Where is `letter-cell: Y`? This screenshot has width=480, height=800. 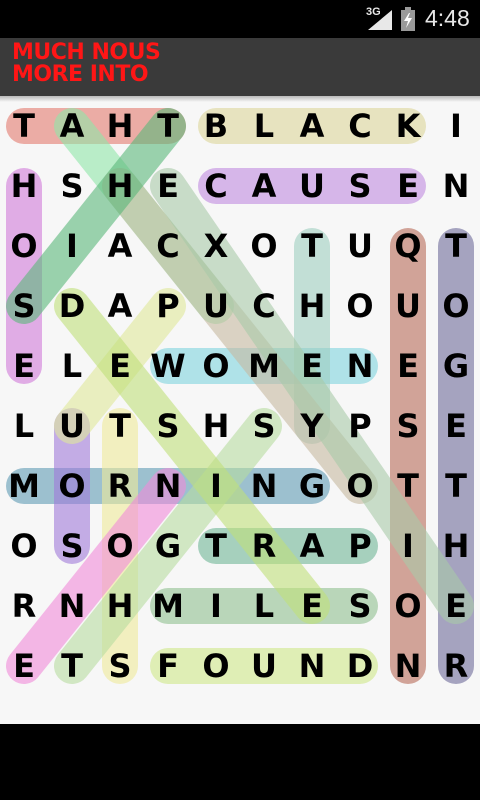 letter-cell: Y is located at coordinates (312, 426).